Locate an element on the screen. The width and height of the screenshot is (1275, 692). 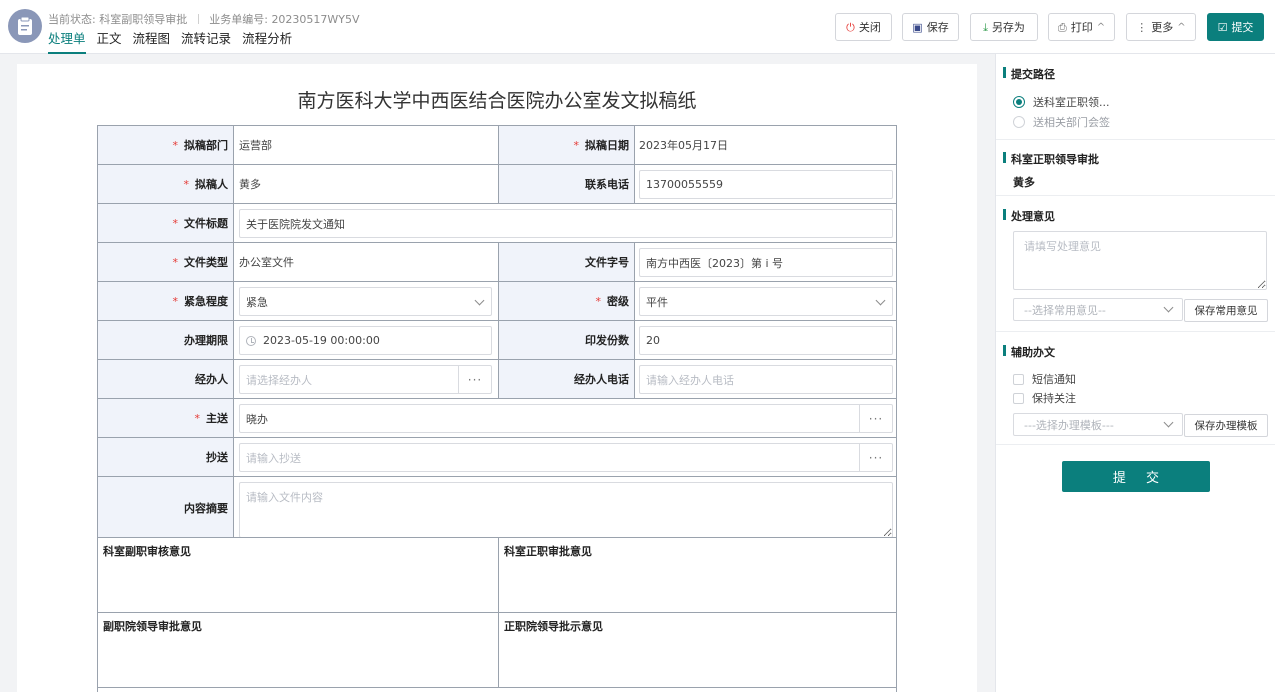
president-opinion: 正职院领导批示意见 is located at coordinates (553, 626).